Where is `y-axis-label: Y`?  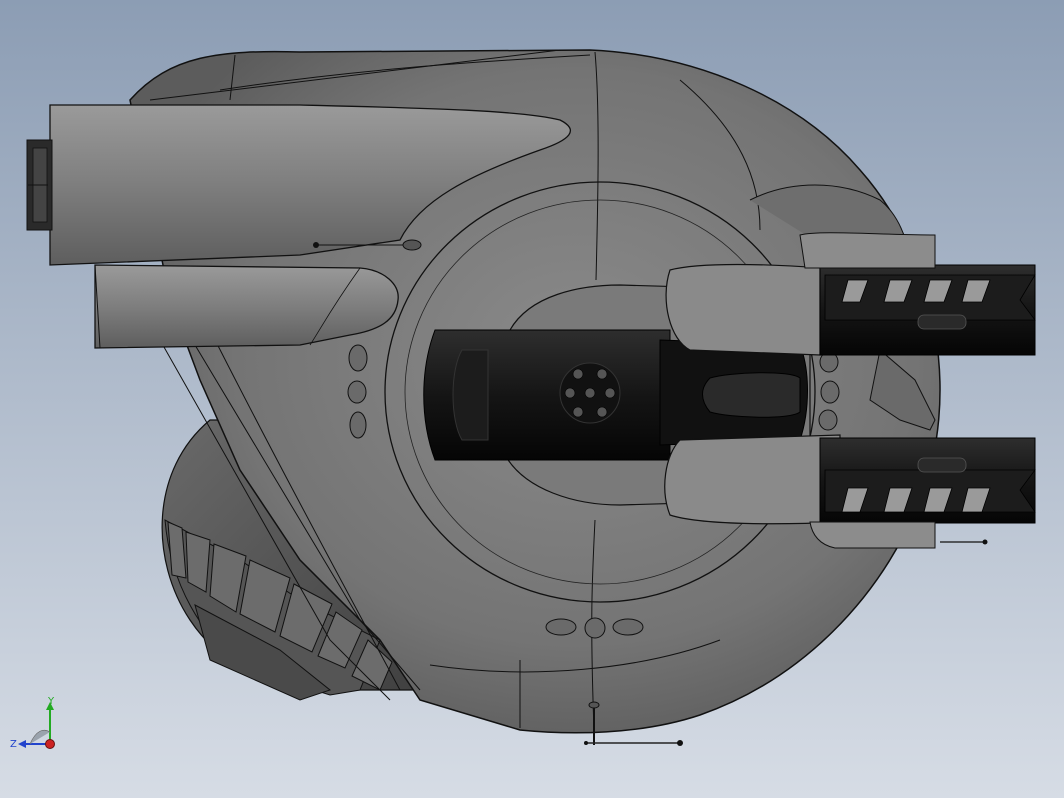 y-axis-label: Y is located at coordinates (51, 701).